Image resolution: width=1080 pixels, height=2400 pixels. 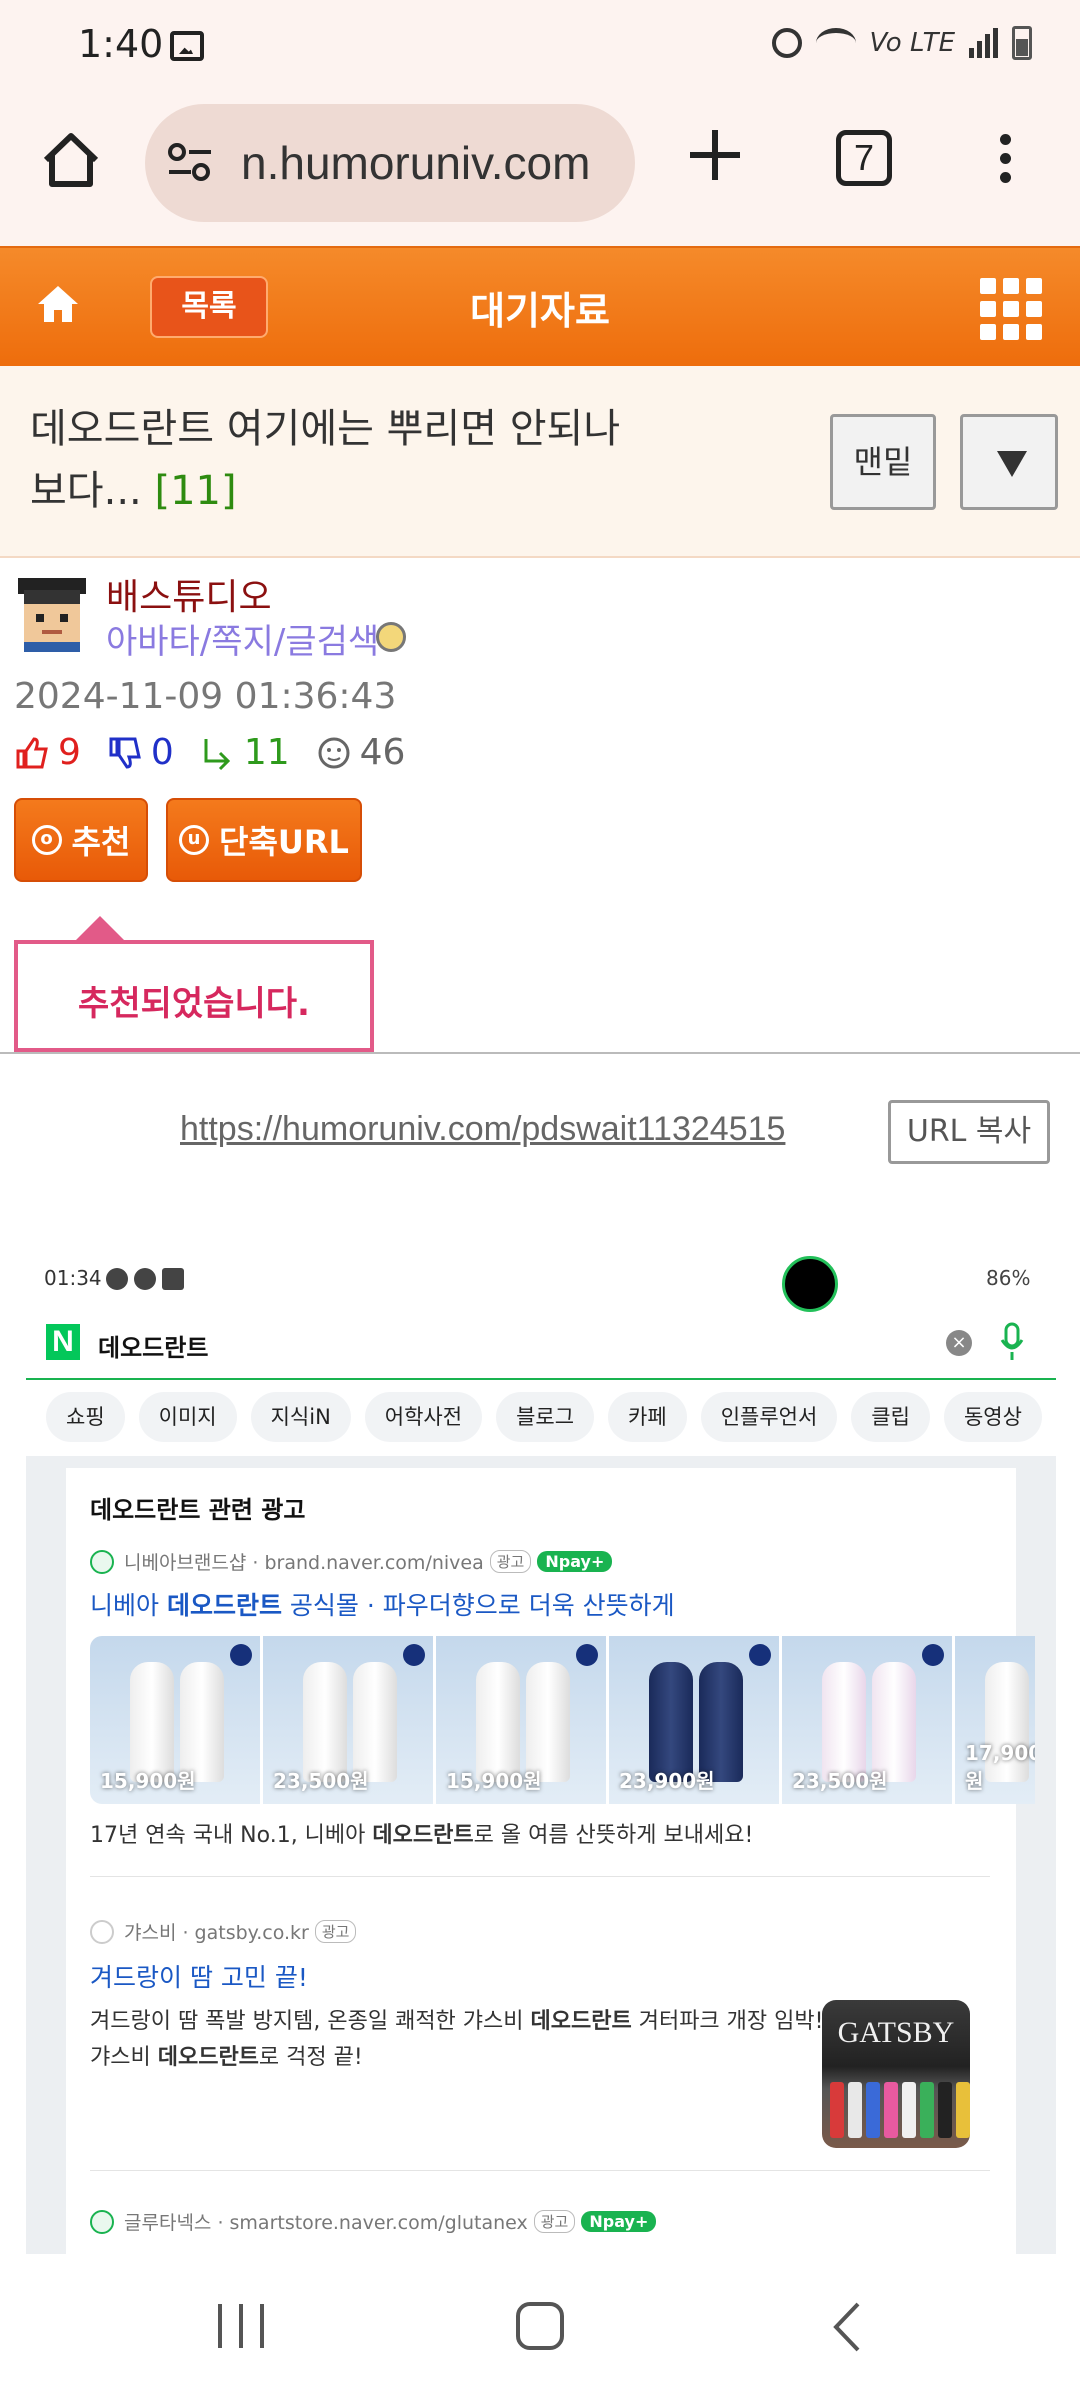 What do you see at coordinates (85, 1417) in the screenshot?
I see `embedded-tab: 쇼핑` at bounding box center [85, 1417].